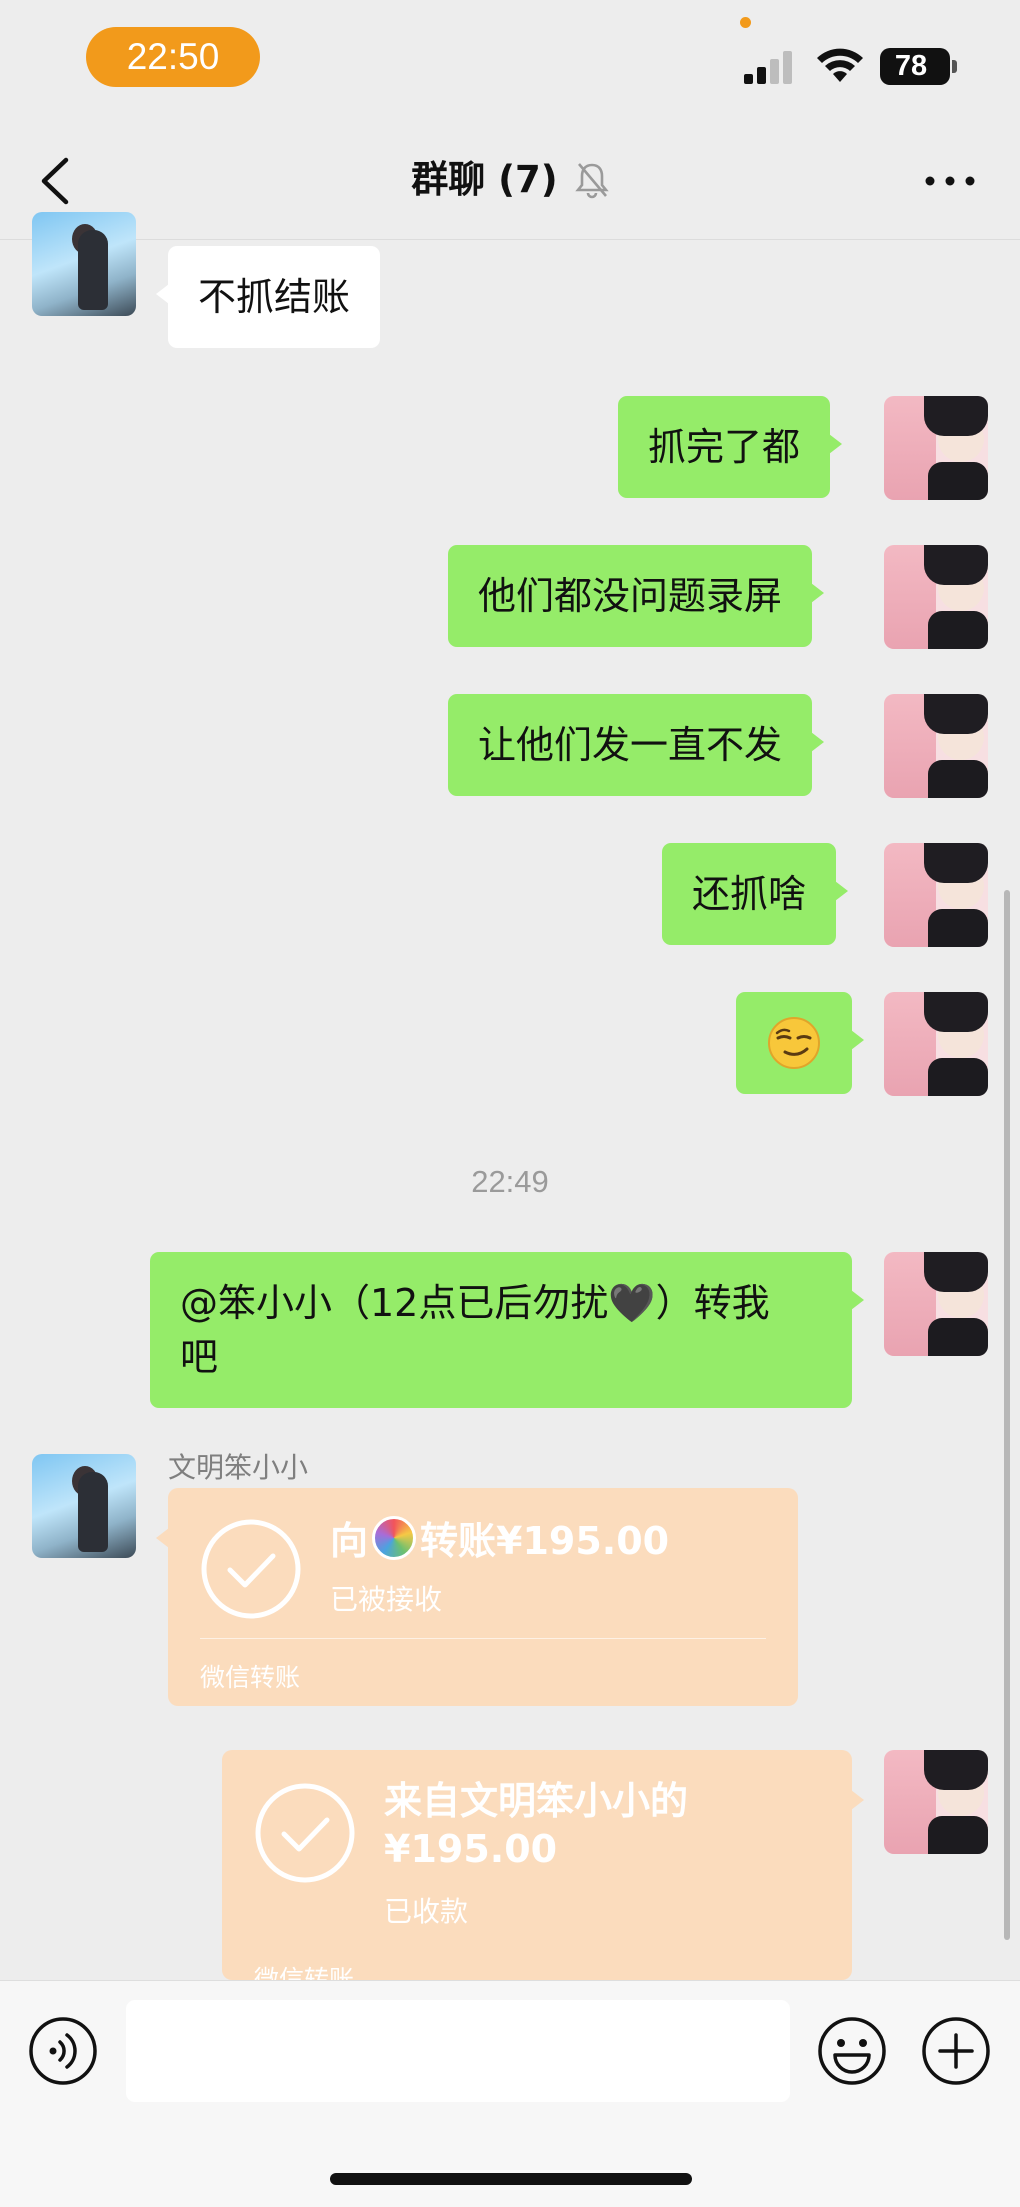  I want to click on more-icon, so click(950, 181).